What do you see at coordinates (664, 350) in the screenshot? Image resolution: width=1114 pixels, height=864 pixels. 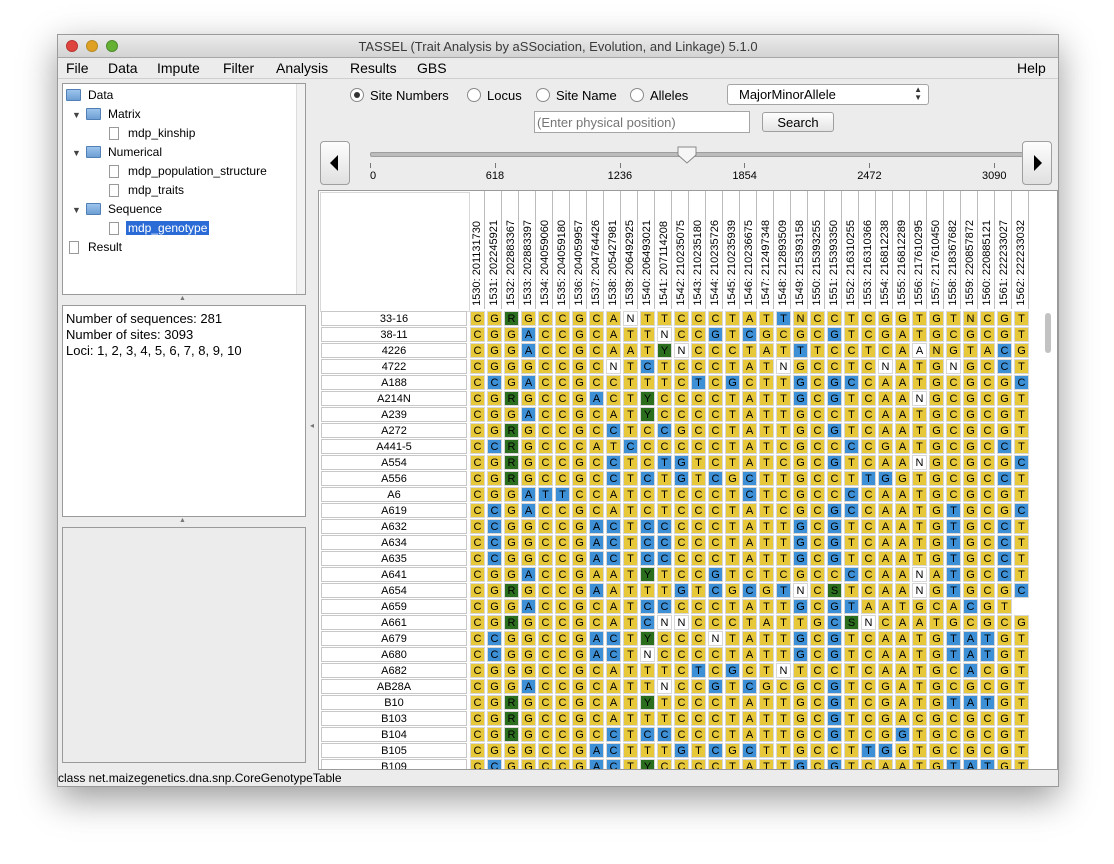 I see `genotype-cell: Y` at bounding box center [664, 350].